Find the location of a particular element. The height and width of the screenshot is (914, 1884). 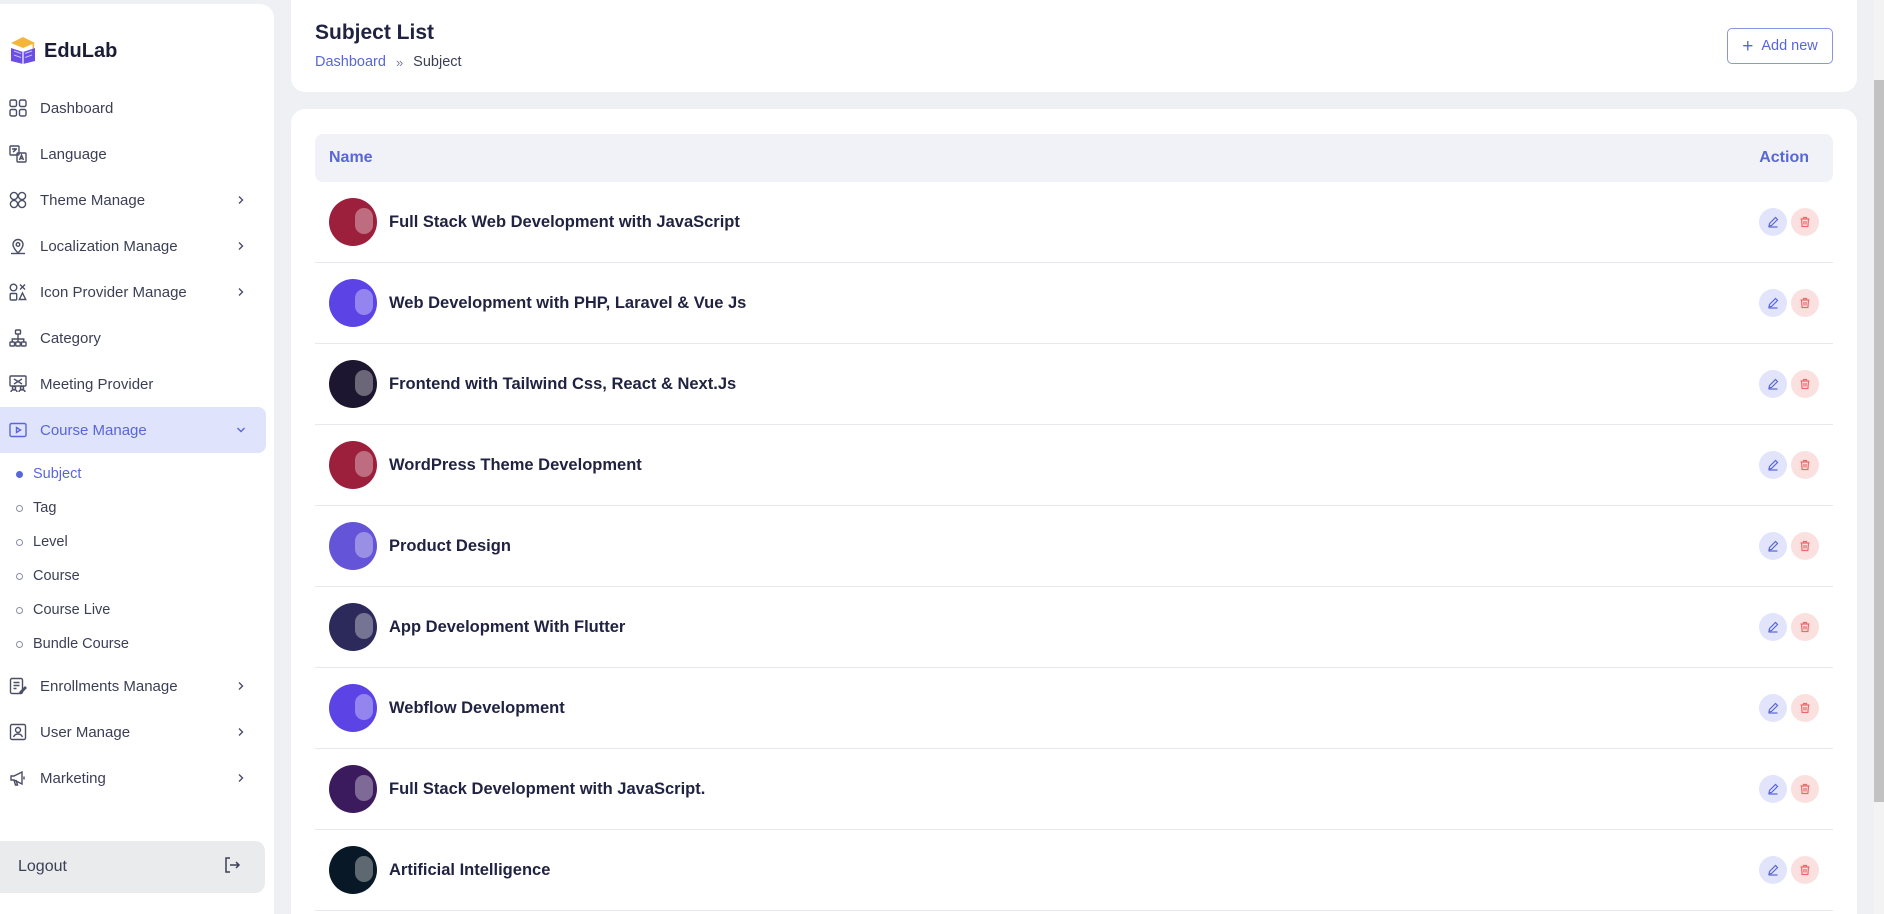

sidebar-item-language: Language is located at coordinates (133, 154).